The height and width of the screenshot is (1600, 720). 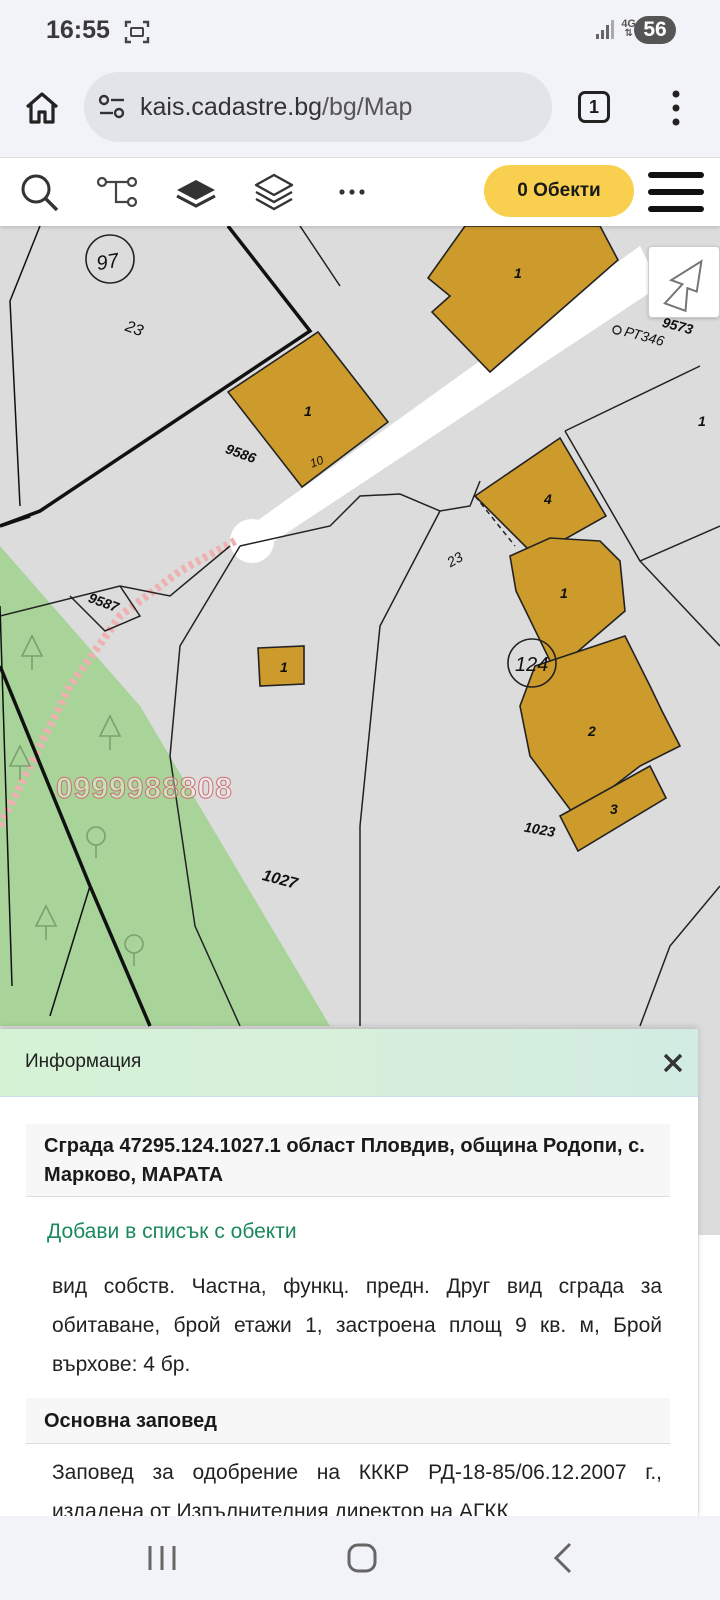 What do you see at coordinates (614, 809) in the screenshot?
I see `label-bldg-3: 3` at bounding box center [614, 809].